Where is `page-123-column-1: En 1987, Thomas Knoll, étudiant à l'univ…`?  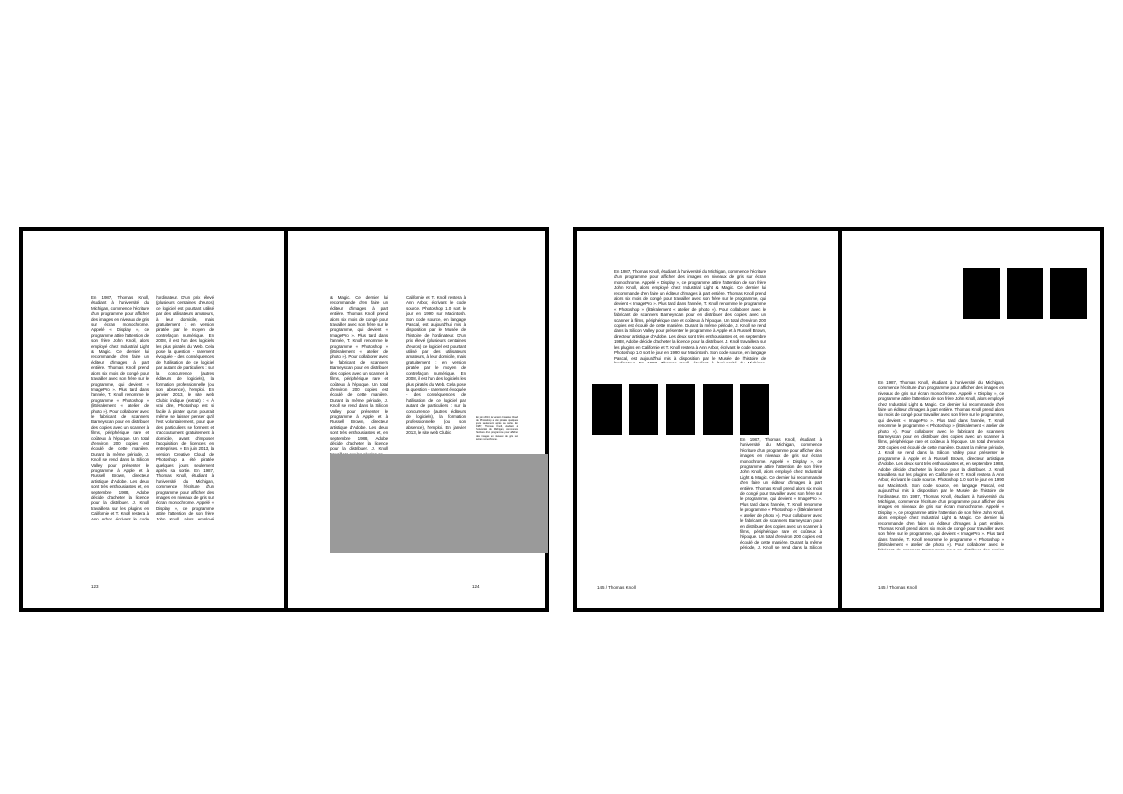 page-123-column-1: En 1987, Thomas Knoll, étudiant à l'univ… is located at coordinates (120, 407).